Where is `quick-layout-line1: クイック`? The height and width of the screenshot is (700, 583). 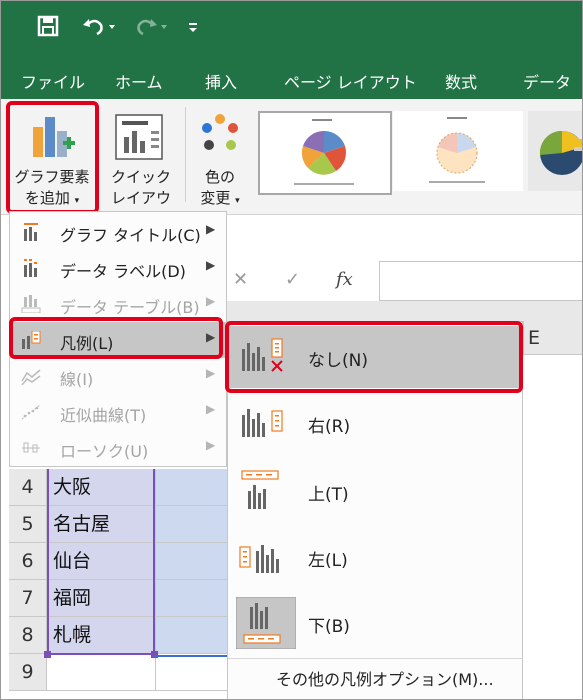
quick-layout-line1: クイック is located at coordinates (140, 177).